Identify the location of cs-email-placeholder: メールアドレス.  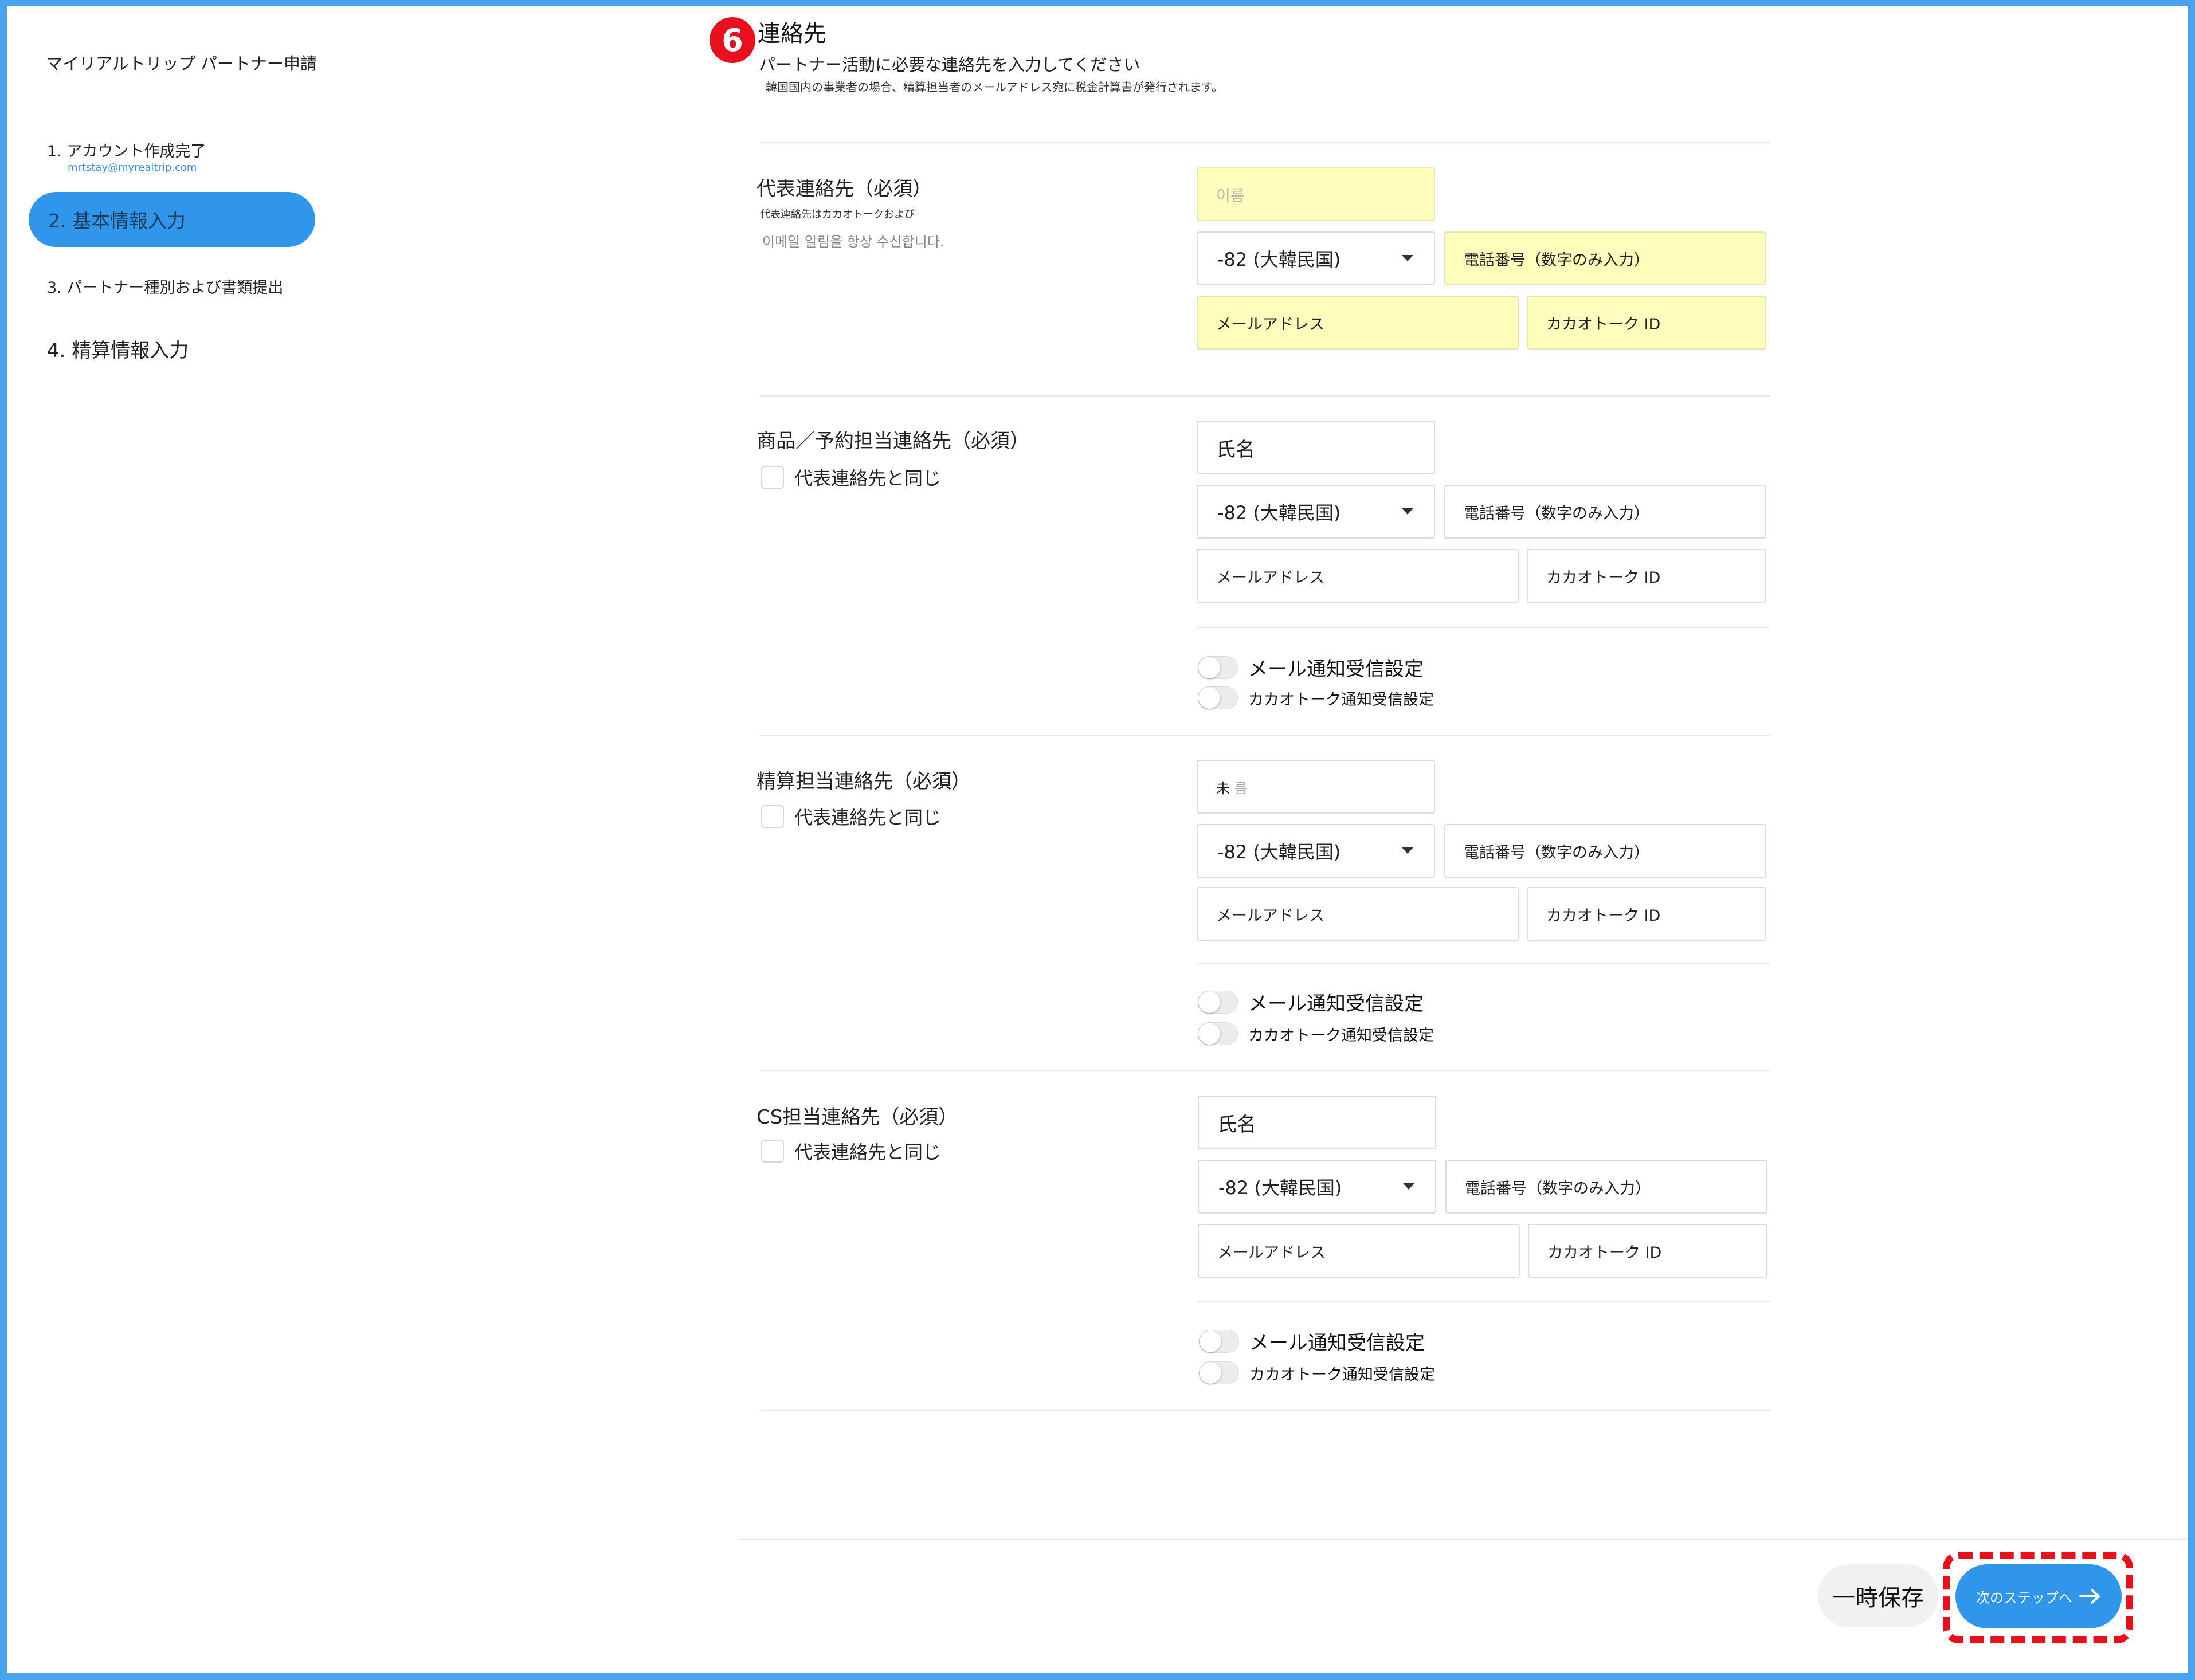
(1272, 1252).